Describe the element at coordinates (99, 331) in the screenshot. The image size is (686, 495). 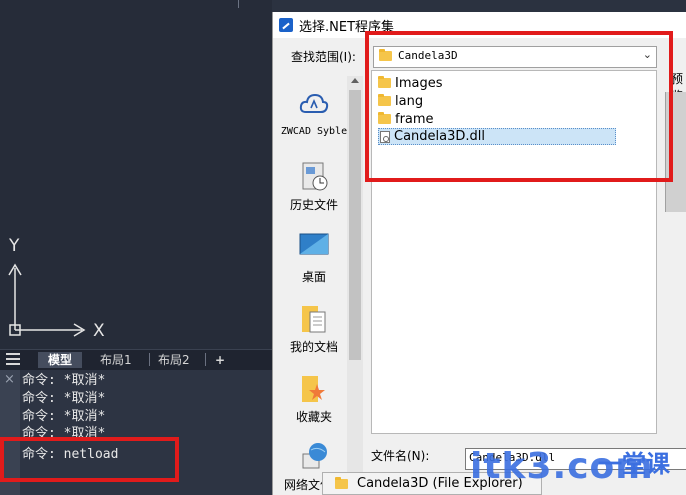
I see `axis-x-label: X` at that location.